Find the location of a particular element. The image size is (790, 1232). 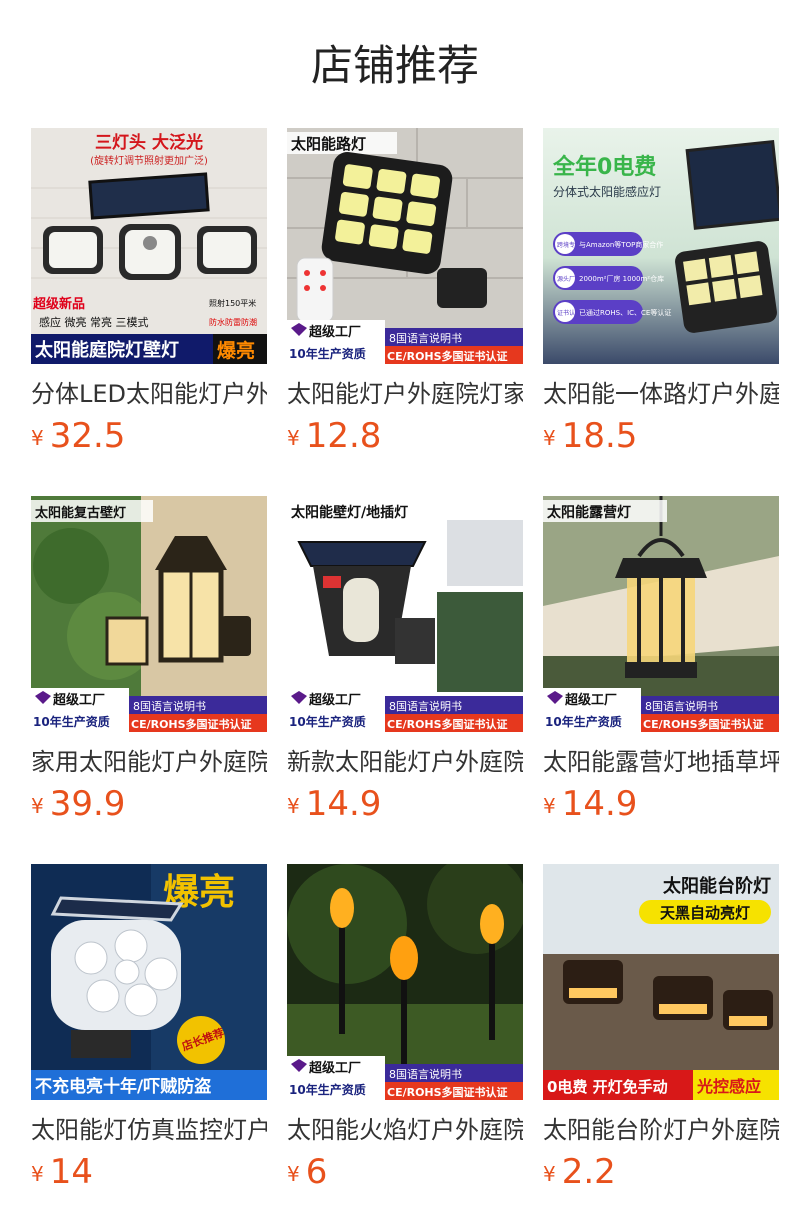

product-image: 超级工厂 10年生产资质 8国语言说明书 CE/ROHS多国证书认证 is located at coordinates (405, 982).